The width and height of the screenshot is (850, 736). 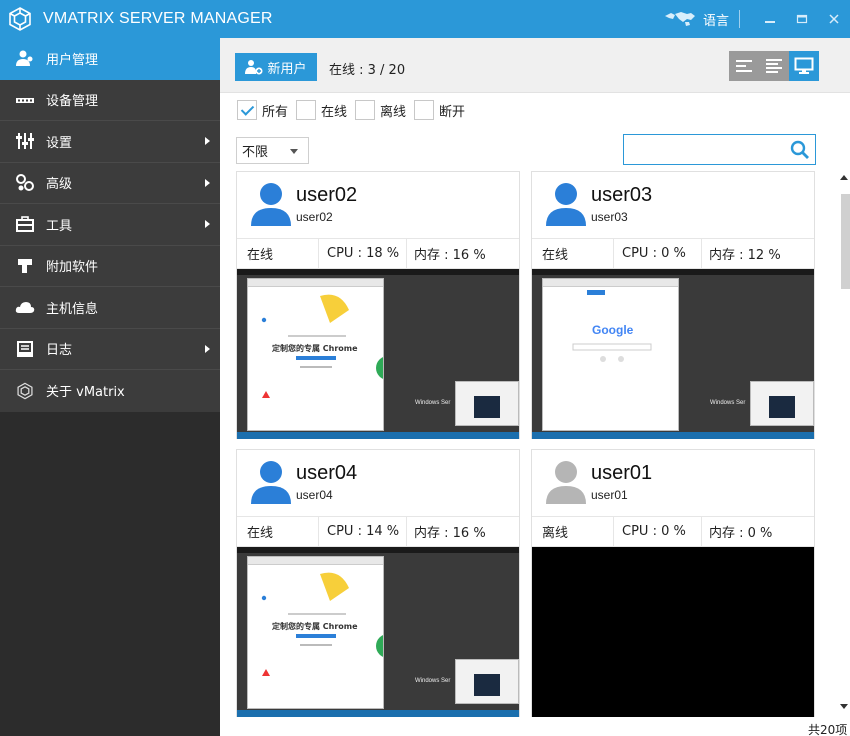 What do you see at coordinates (774, 66) in the screenshot?
I see `detail-list-view-button` at bounding box center [774, 66].